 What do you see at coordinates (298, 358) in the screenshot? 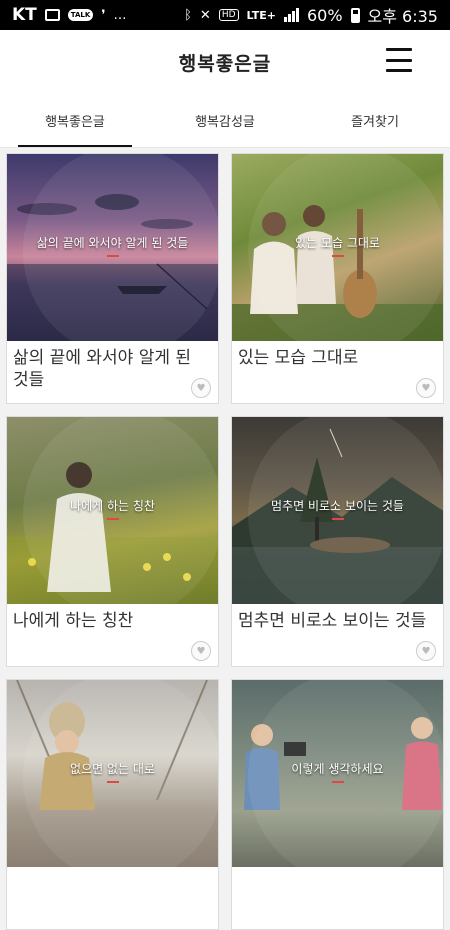
I see `card-title: 있는 모습 그대로` at bounding box center [298, 358].